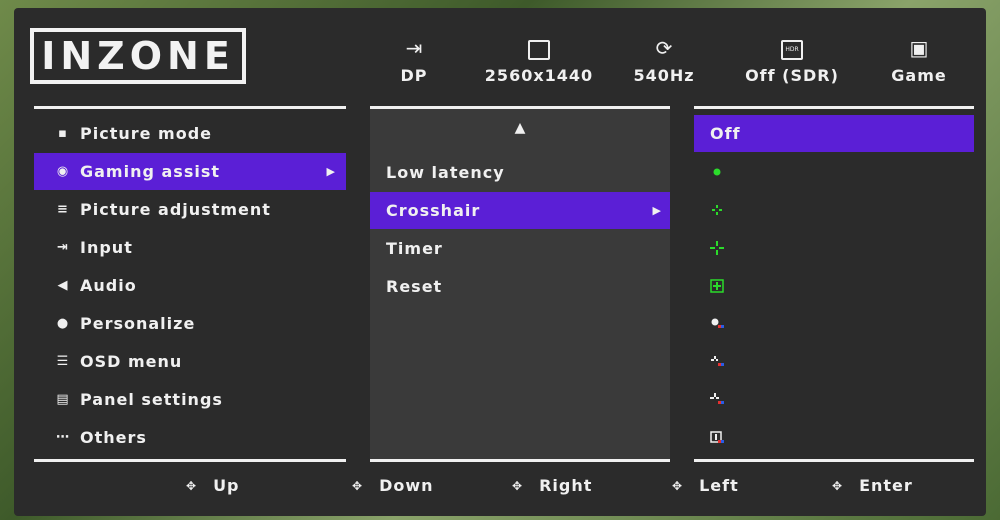 This screenshot has width=1000, height=520. I want to click on green-boxed-cross-icon, so click(717, 285).